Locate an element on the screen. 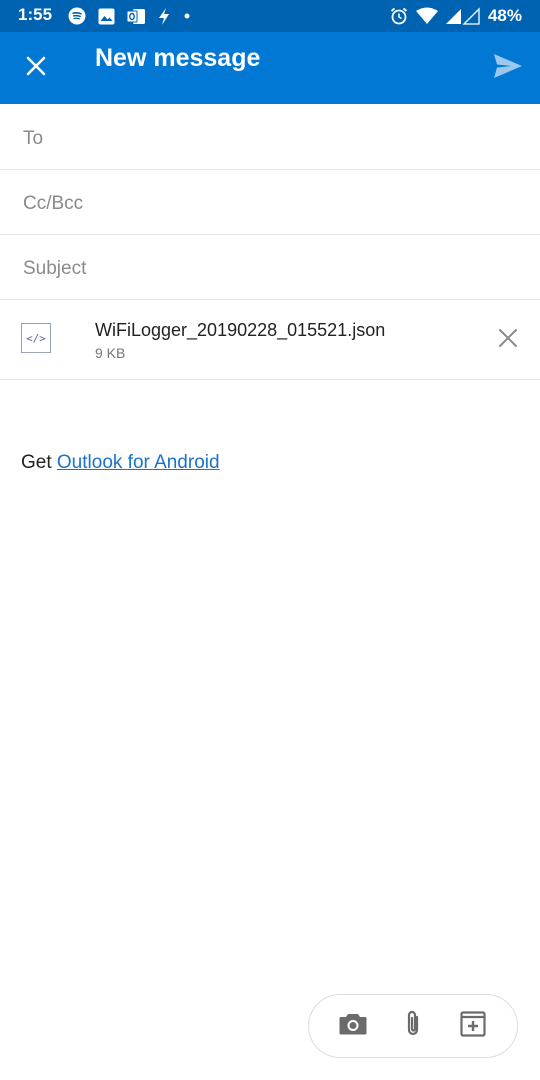 Image resolution: width=540 pixels, height=1080 pixels. message-body: Get Outlook for Android is located at coordinates (120, 463).